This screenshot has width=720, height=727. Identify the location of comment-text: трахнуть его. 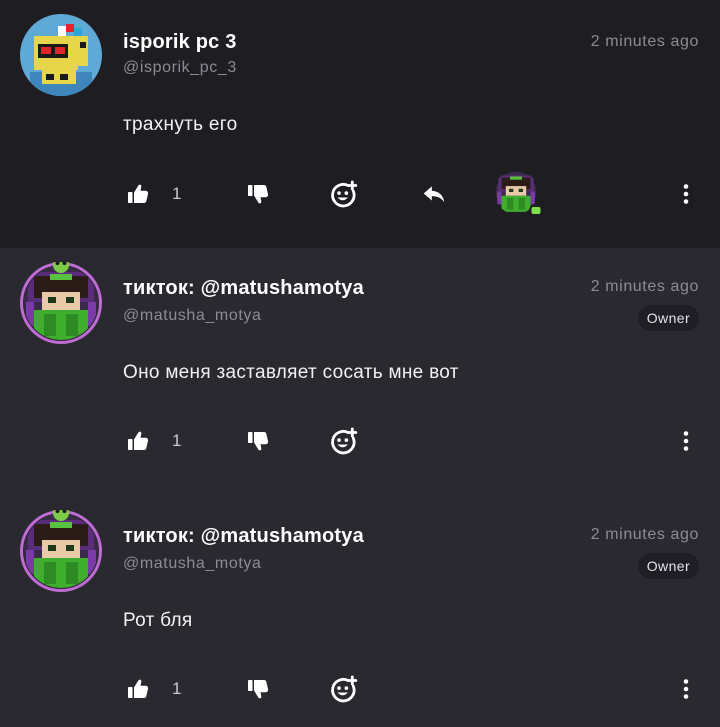
(180, 124).